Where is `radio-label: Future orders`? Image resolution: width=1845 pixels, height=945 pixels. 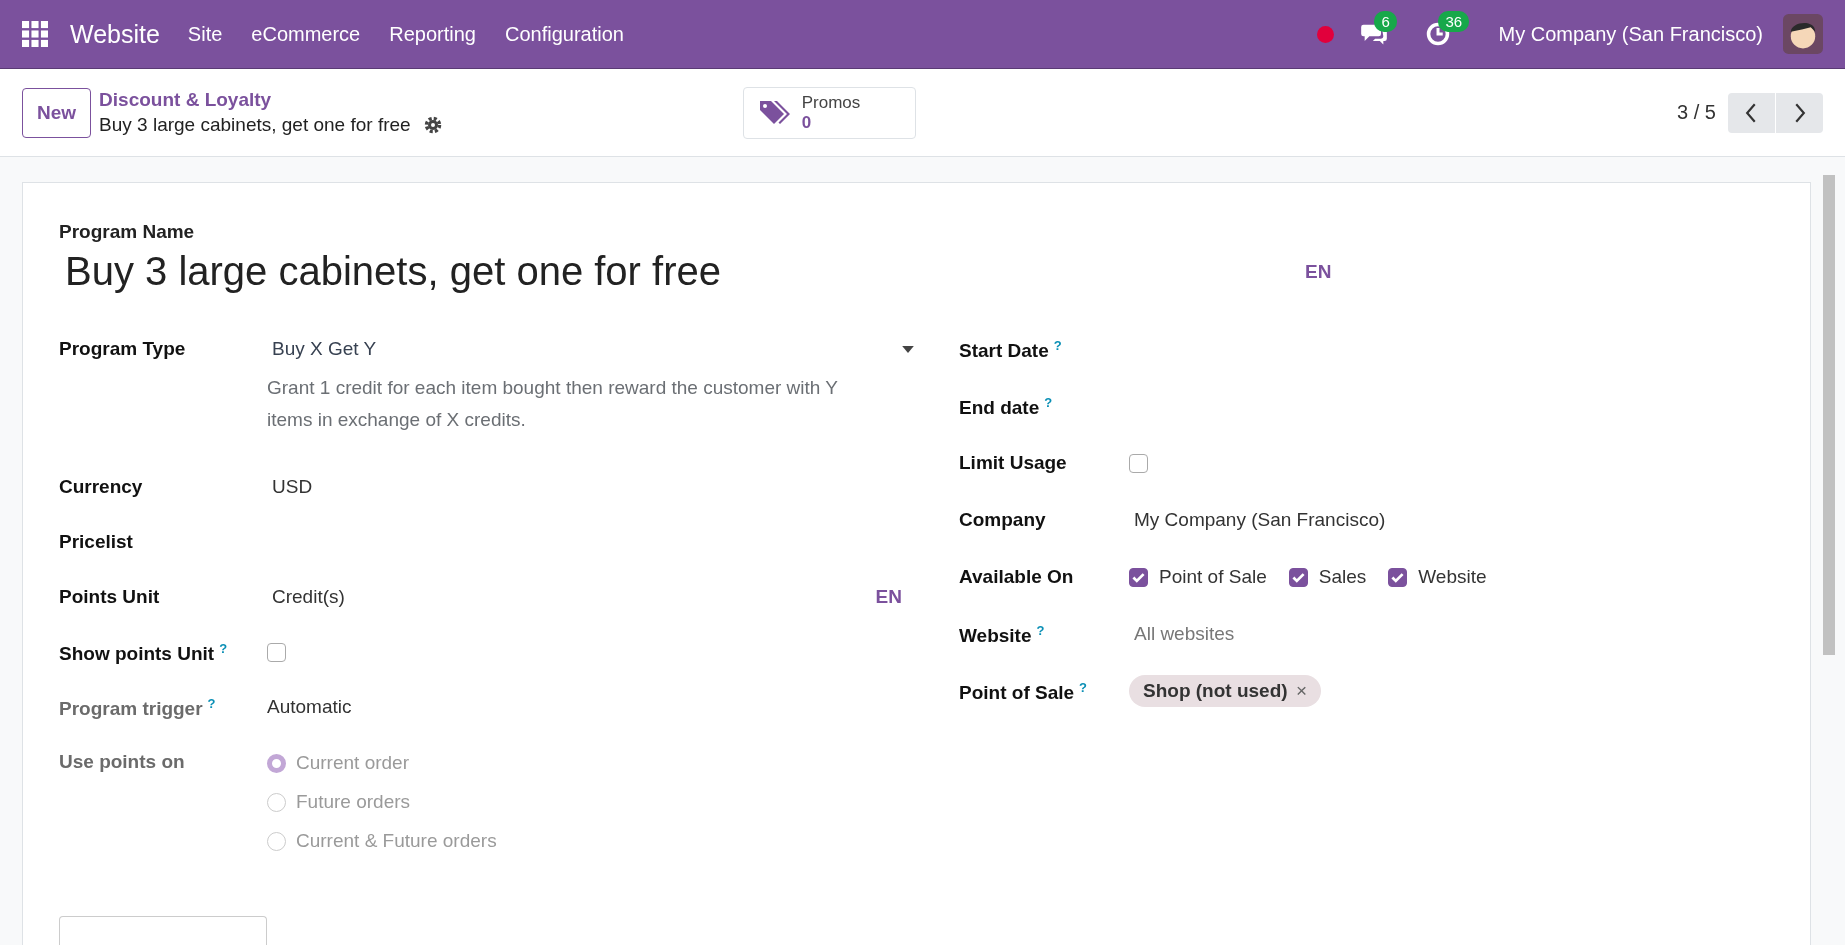
radio-label: Future orders is located at coordinates (353, 802).